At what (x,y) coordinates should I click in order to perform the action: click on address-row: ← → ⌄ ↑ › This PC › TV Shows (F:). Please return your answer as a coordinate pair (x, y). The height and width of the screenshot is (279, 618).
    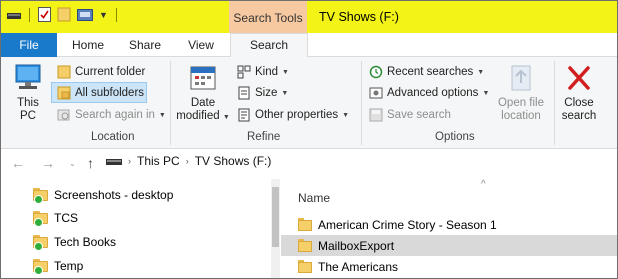
    Looking at the image, I should click on (309, 164).